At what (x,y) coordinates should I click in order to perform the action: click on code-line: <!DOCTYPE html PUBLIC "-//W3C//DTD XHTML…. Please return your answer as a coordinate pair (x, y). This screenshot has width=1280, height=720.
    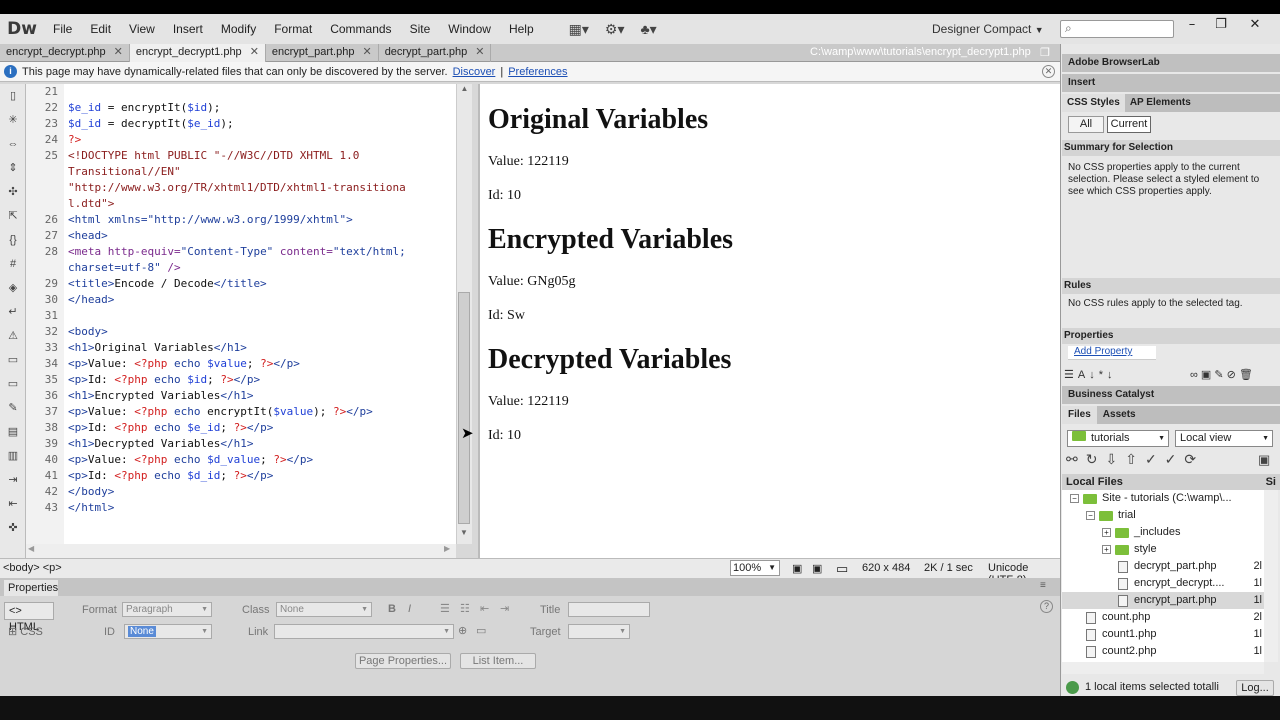
    Looking at the image, I should click on (260, 156).